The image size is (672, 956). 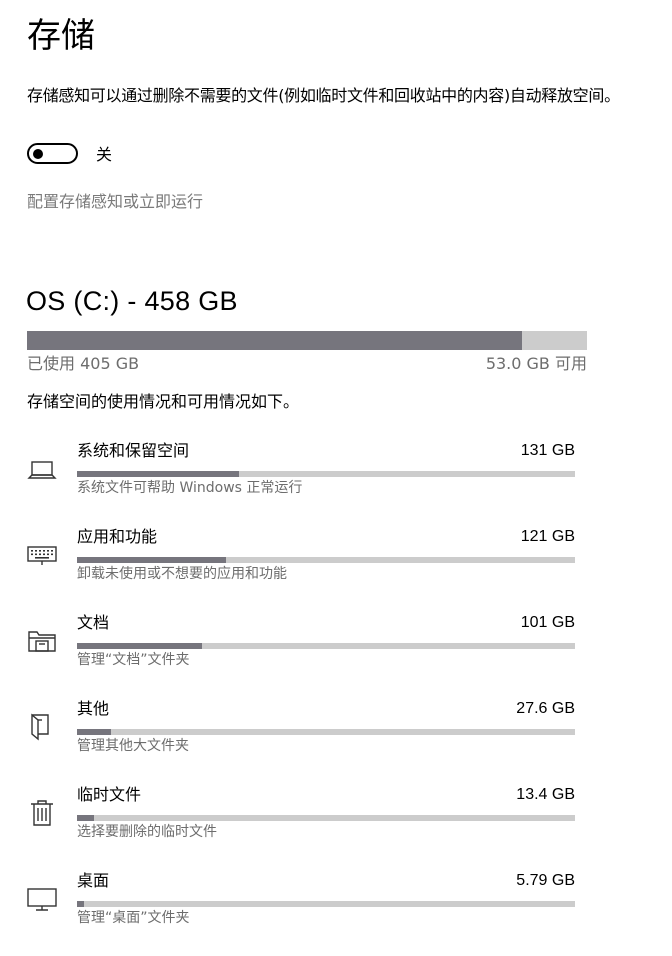 I want to click on drive-used-label: 已使用 405 GB, so click(x=83, y=363).